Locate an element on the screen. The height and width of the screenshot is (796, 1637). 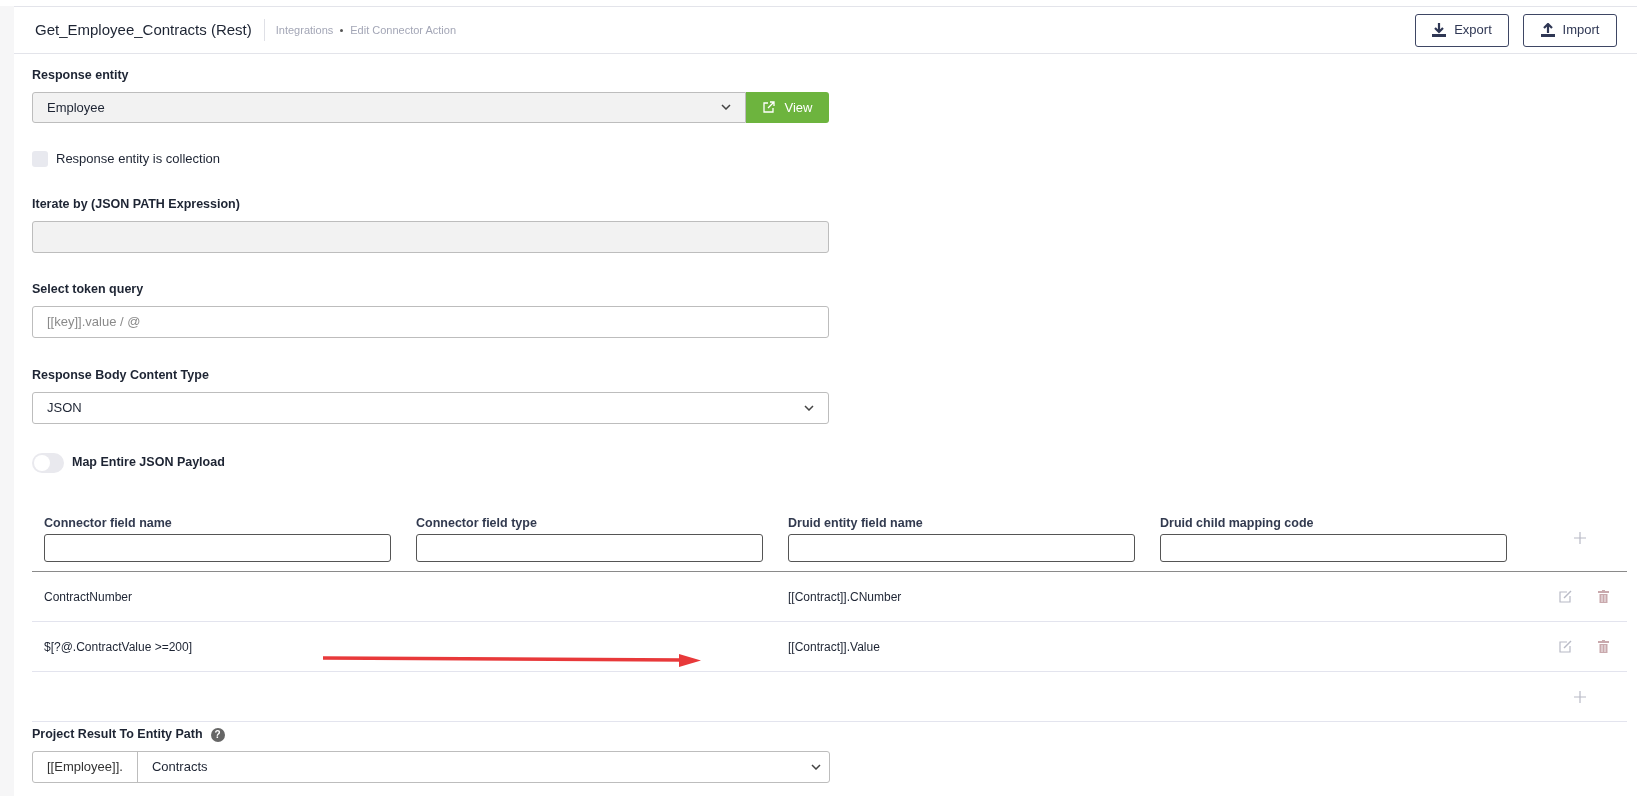
checkbox-label: Response entity is collection is located at coordinates (138, 158).